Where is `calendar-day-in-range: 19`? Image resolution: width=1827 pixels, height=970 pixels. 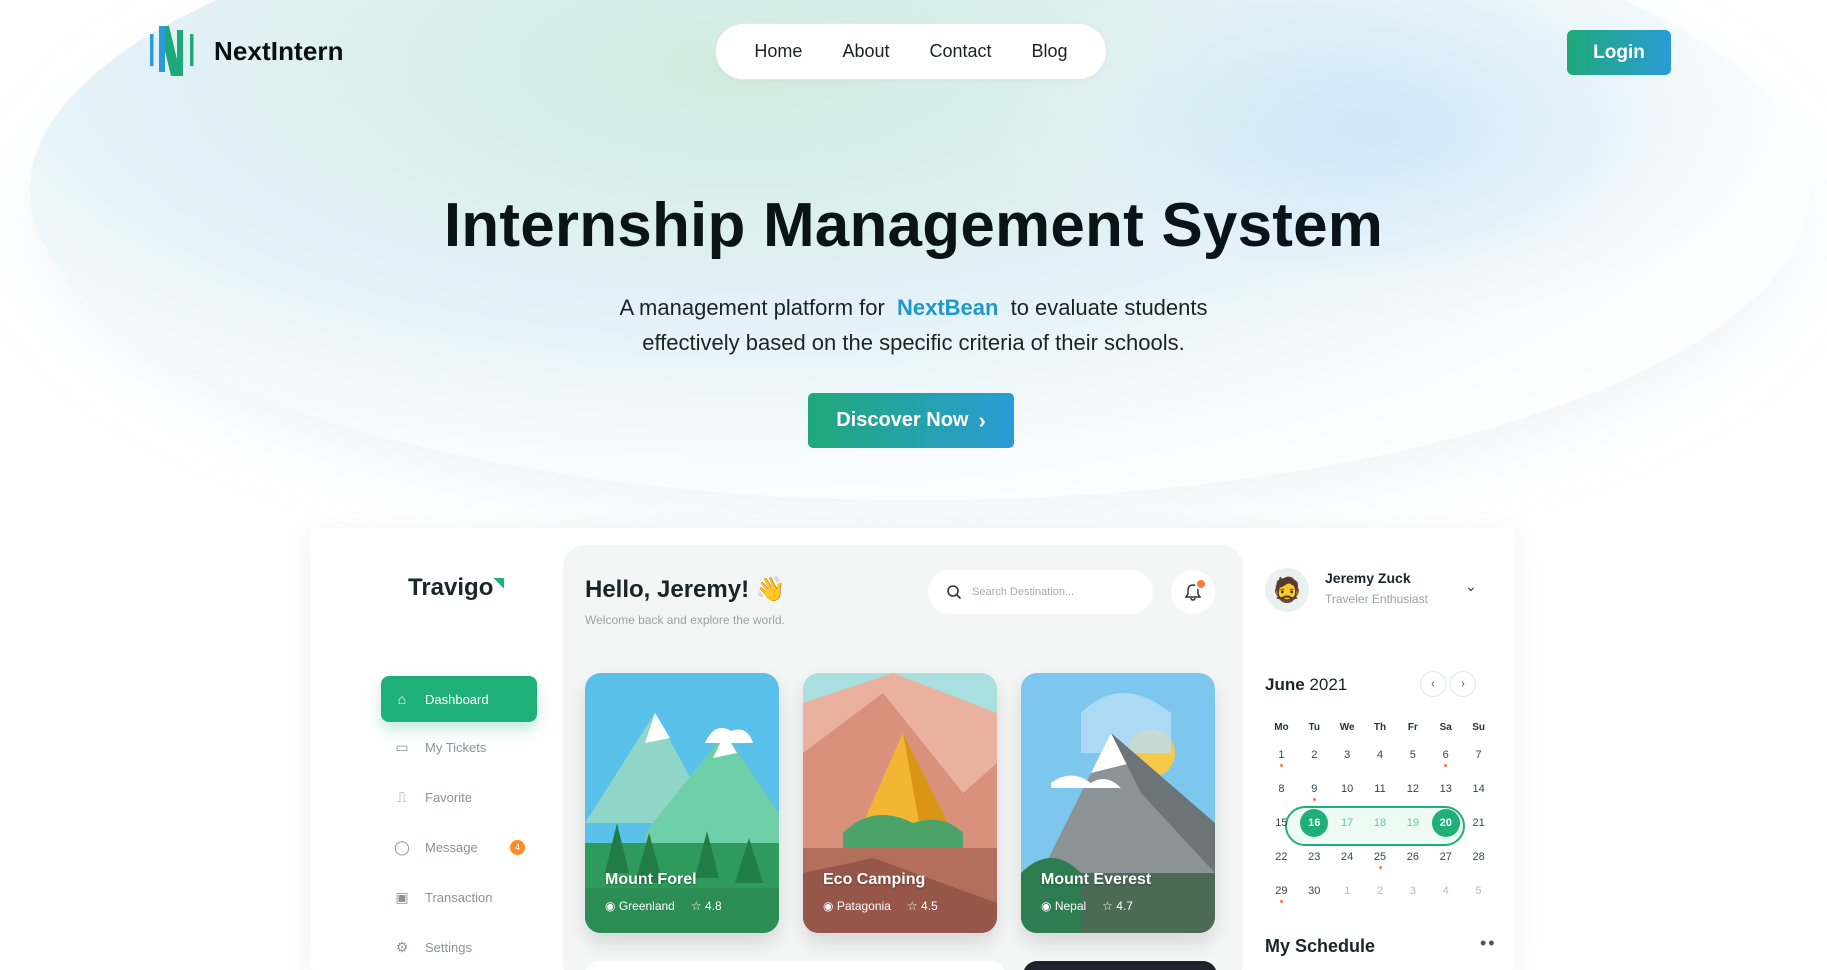 calendar-day-in-range: 19 is located at coordinates (1412, 823).